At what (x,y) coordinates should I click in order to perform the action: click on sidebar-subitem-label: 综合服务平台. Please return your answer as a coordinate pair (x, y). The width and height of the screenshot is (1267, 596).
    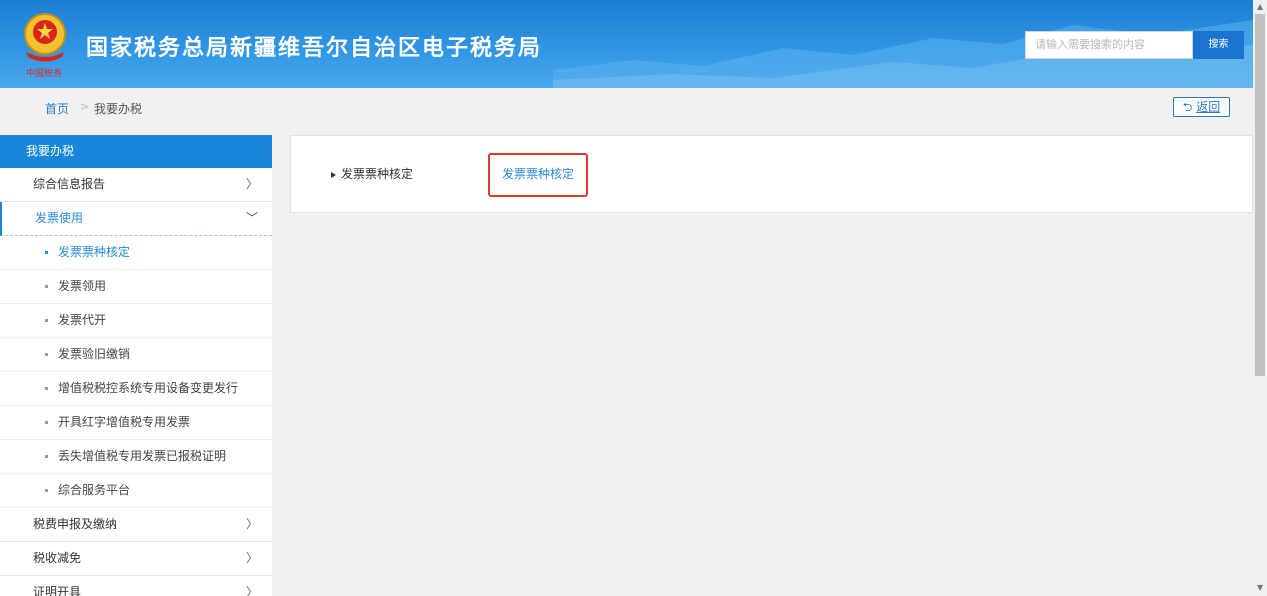
    Looking at the image, I should click on (94, 490).